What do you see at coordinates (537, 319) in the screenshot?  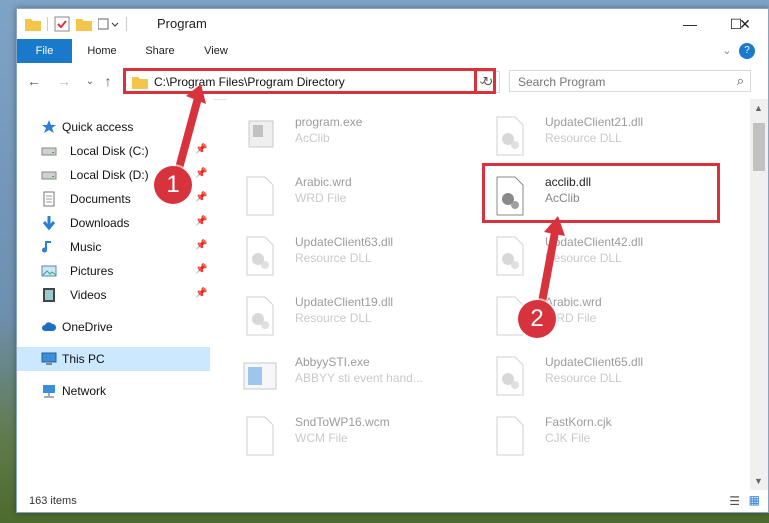 I see `step-2-badge: 2` at bounding box center [537, 319].